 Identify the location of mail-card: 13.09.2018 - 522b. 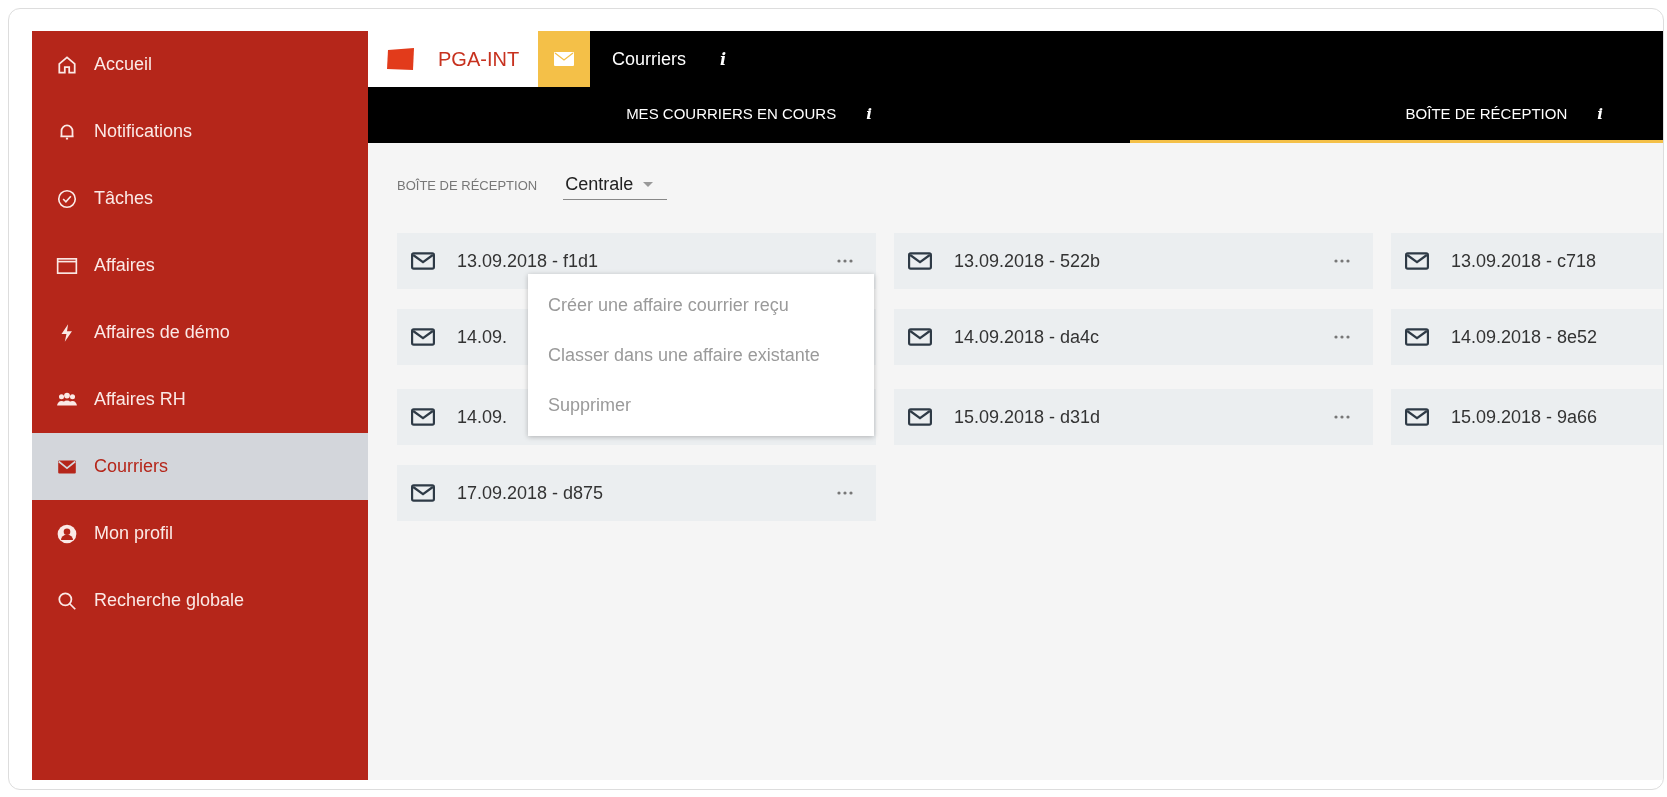
(1133, 261).